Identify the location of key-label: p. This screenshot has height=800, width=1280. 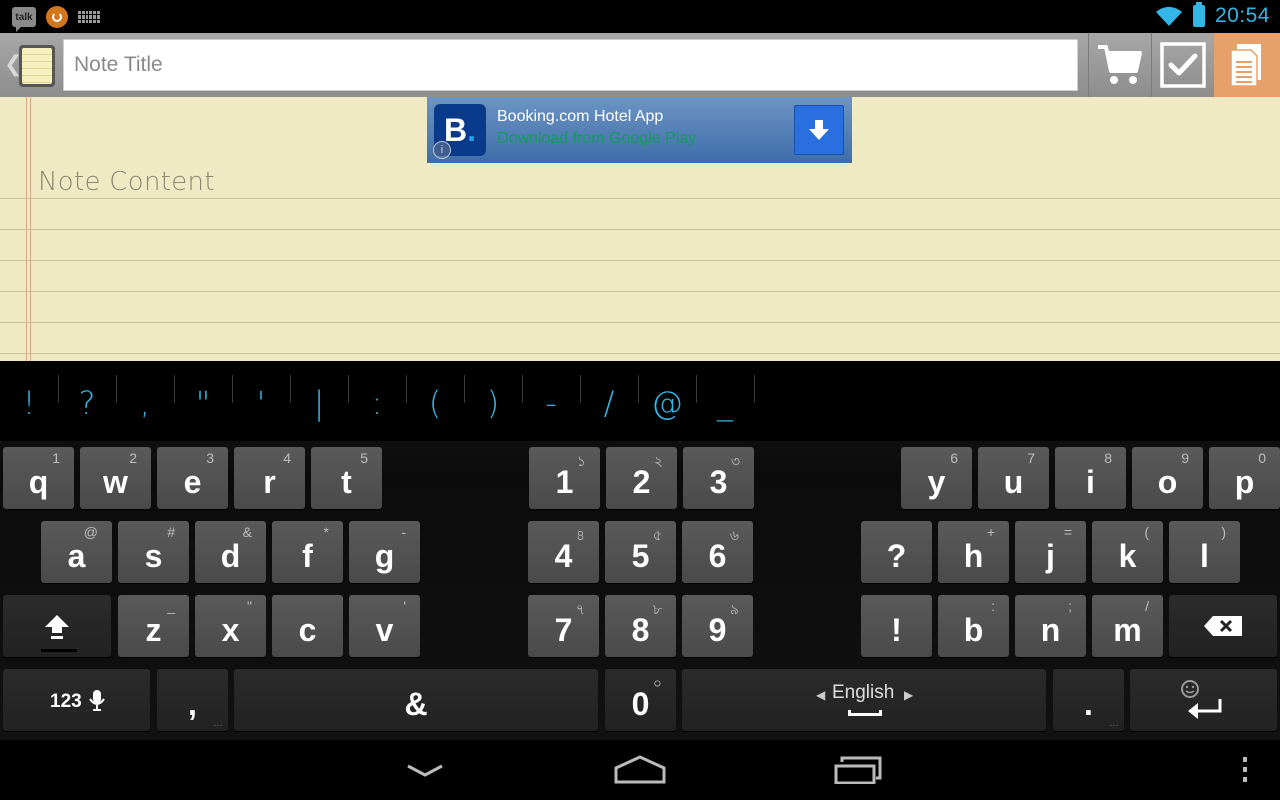
(1244, 482).